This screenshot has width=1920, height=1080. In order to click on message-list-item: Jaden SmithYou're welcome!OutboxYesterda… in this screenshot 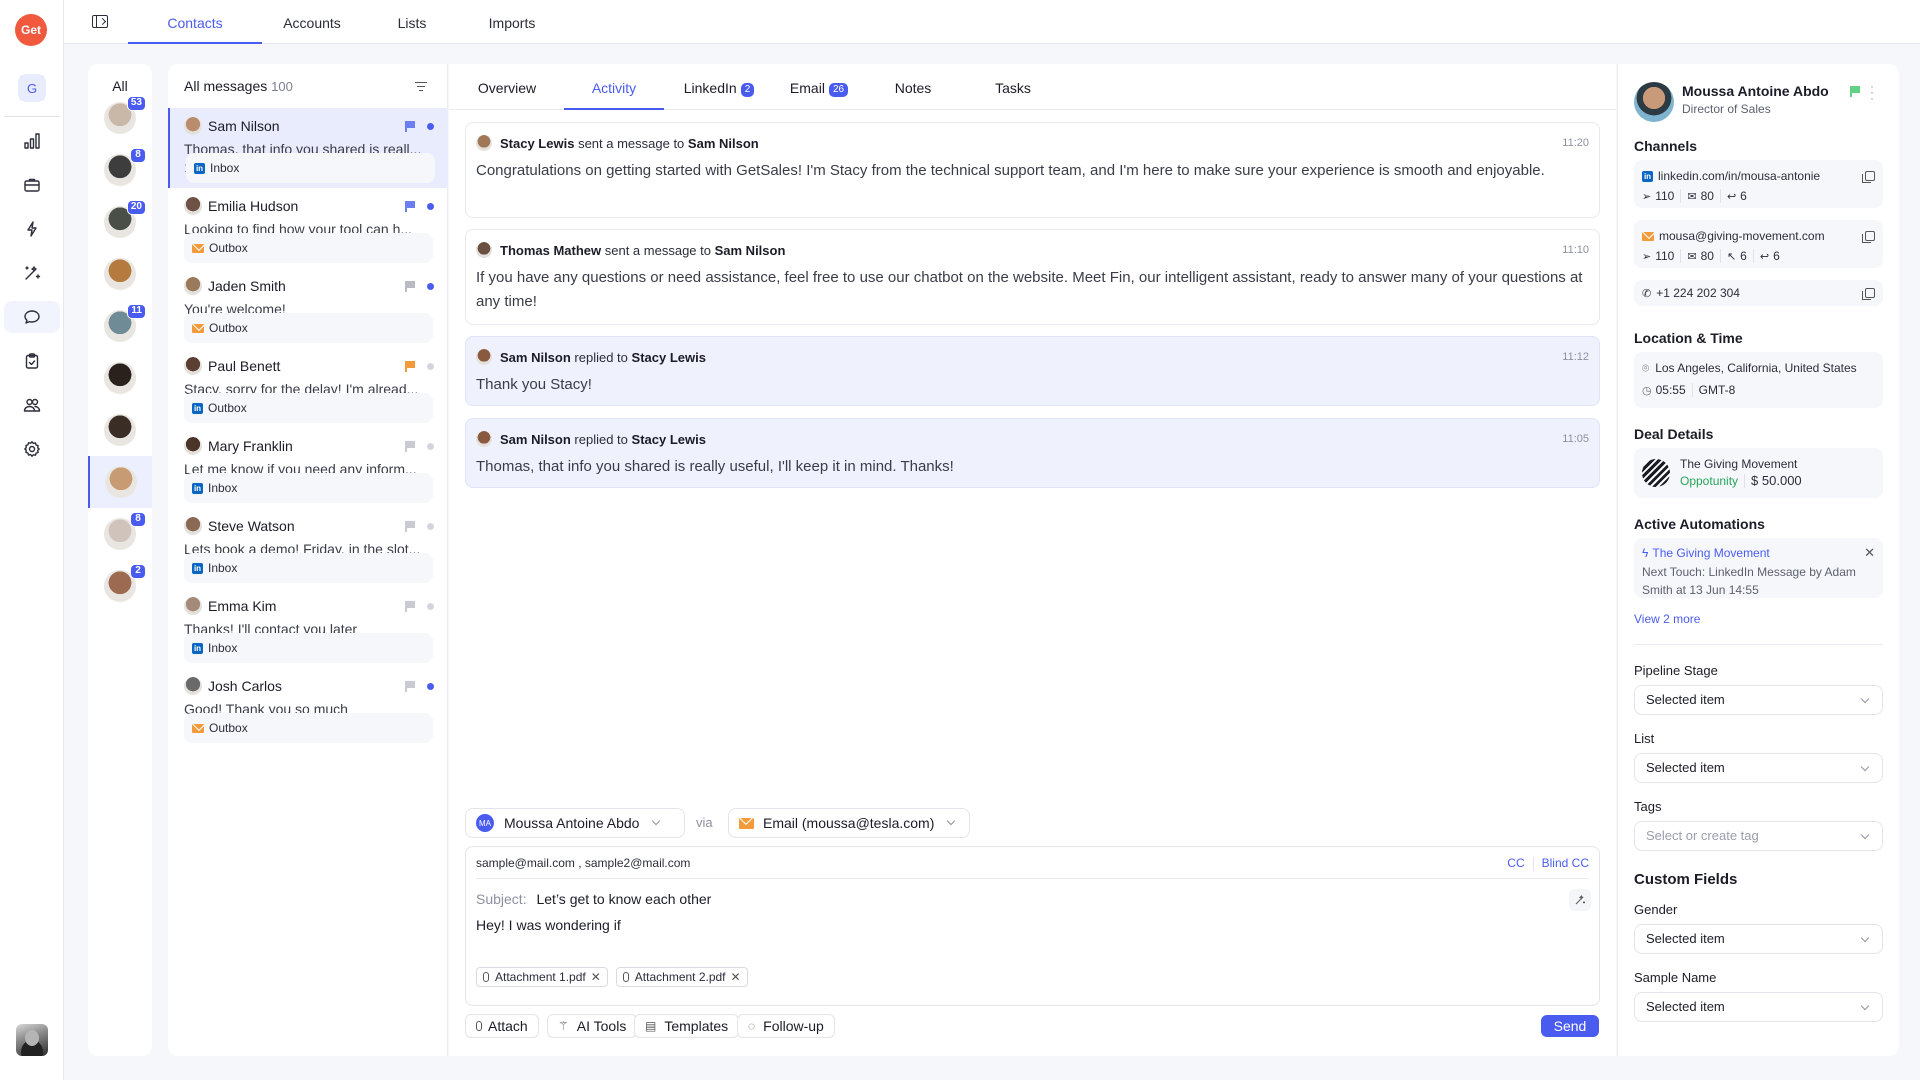, I will do `click(308, 308)`.